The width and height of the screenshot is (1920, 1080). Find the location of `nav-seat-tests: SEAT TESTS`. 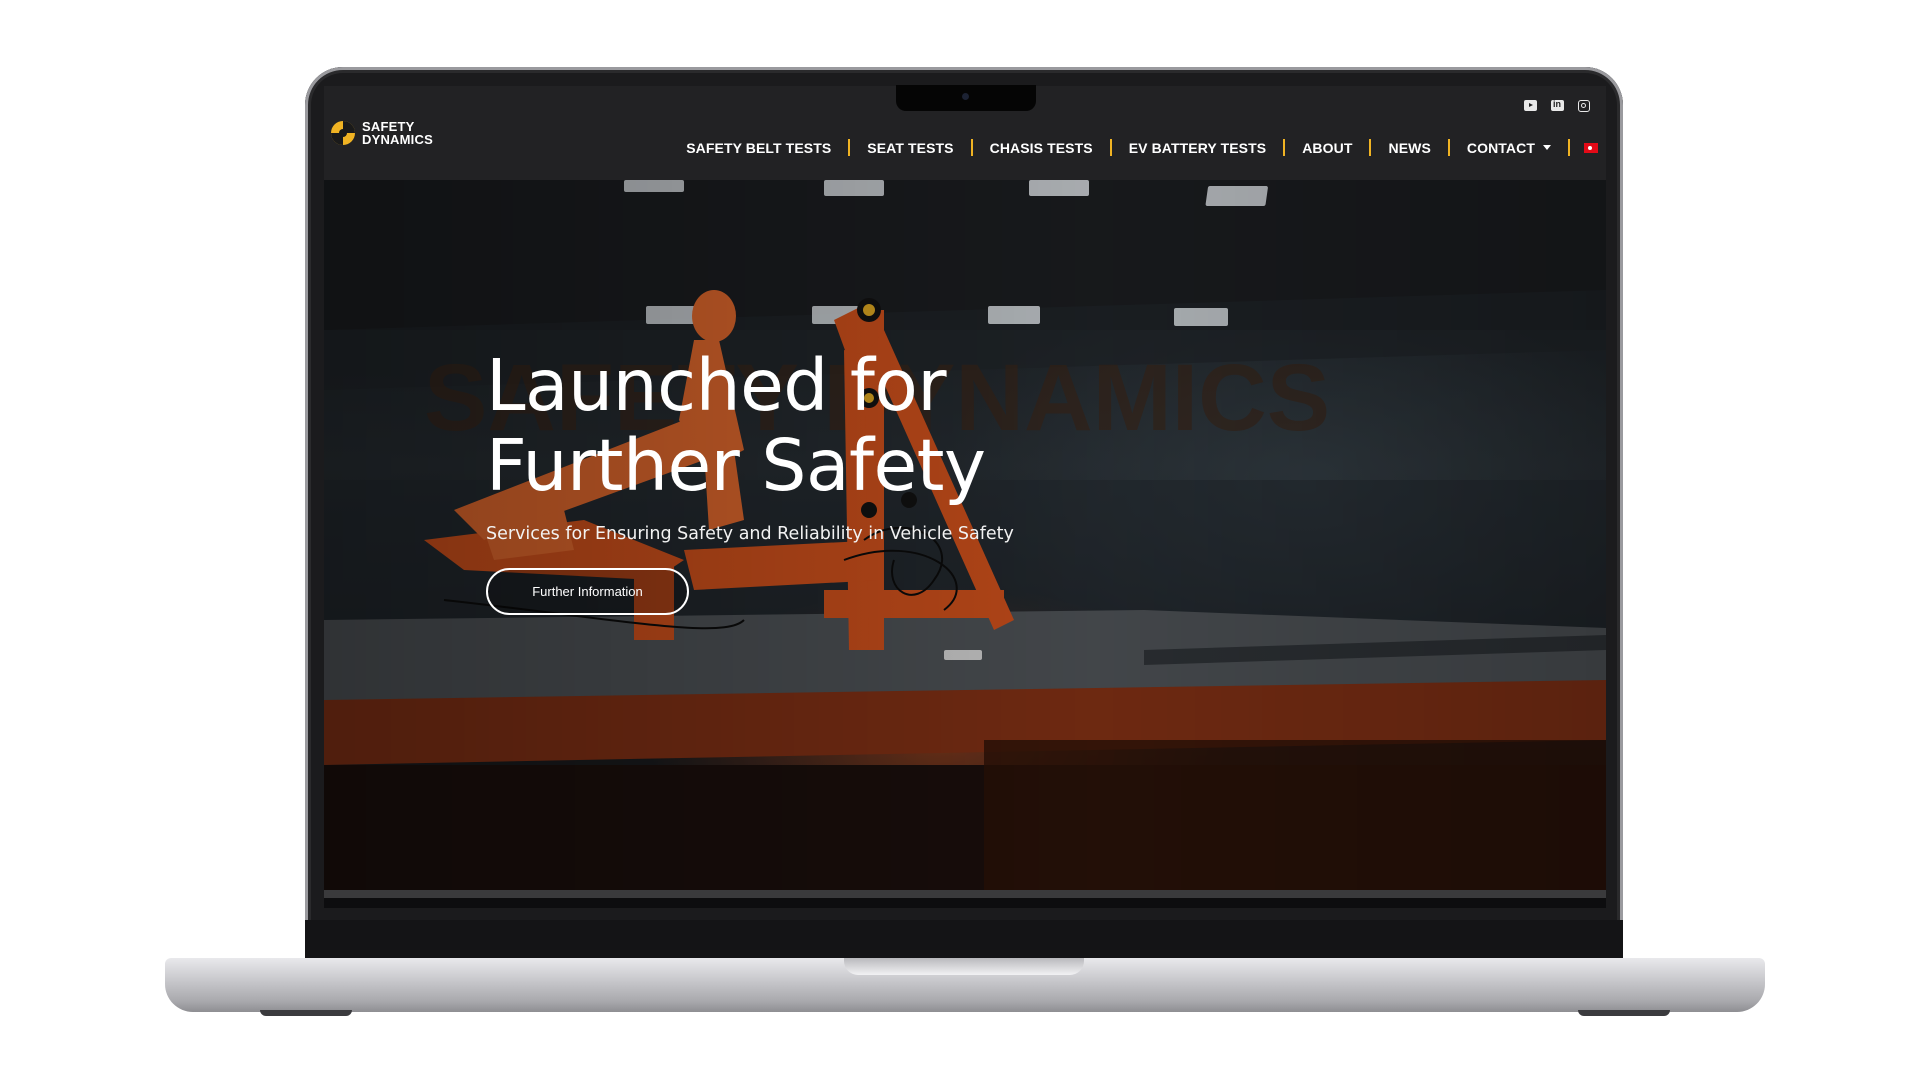

nav-seat-tests: SEAT TESTS is located at coordinates (910, 148).